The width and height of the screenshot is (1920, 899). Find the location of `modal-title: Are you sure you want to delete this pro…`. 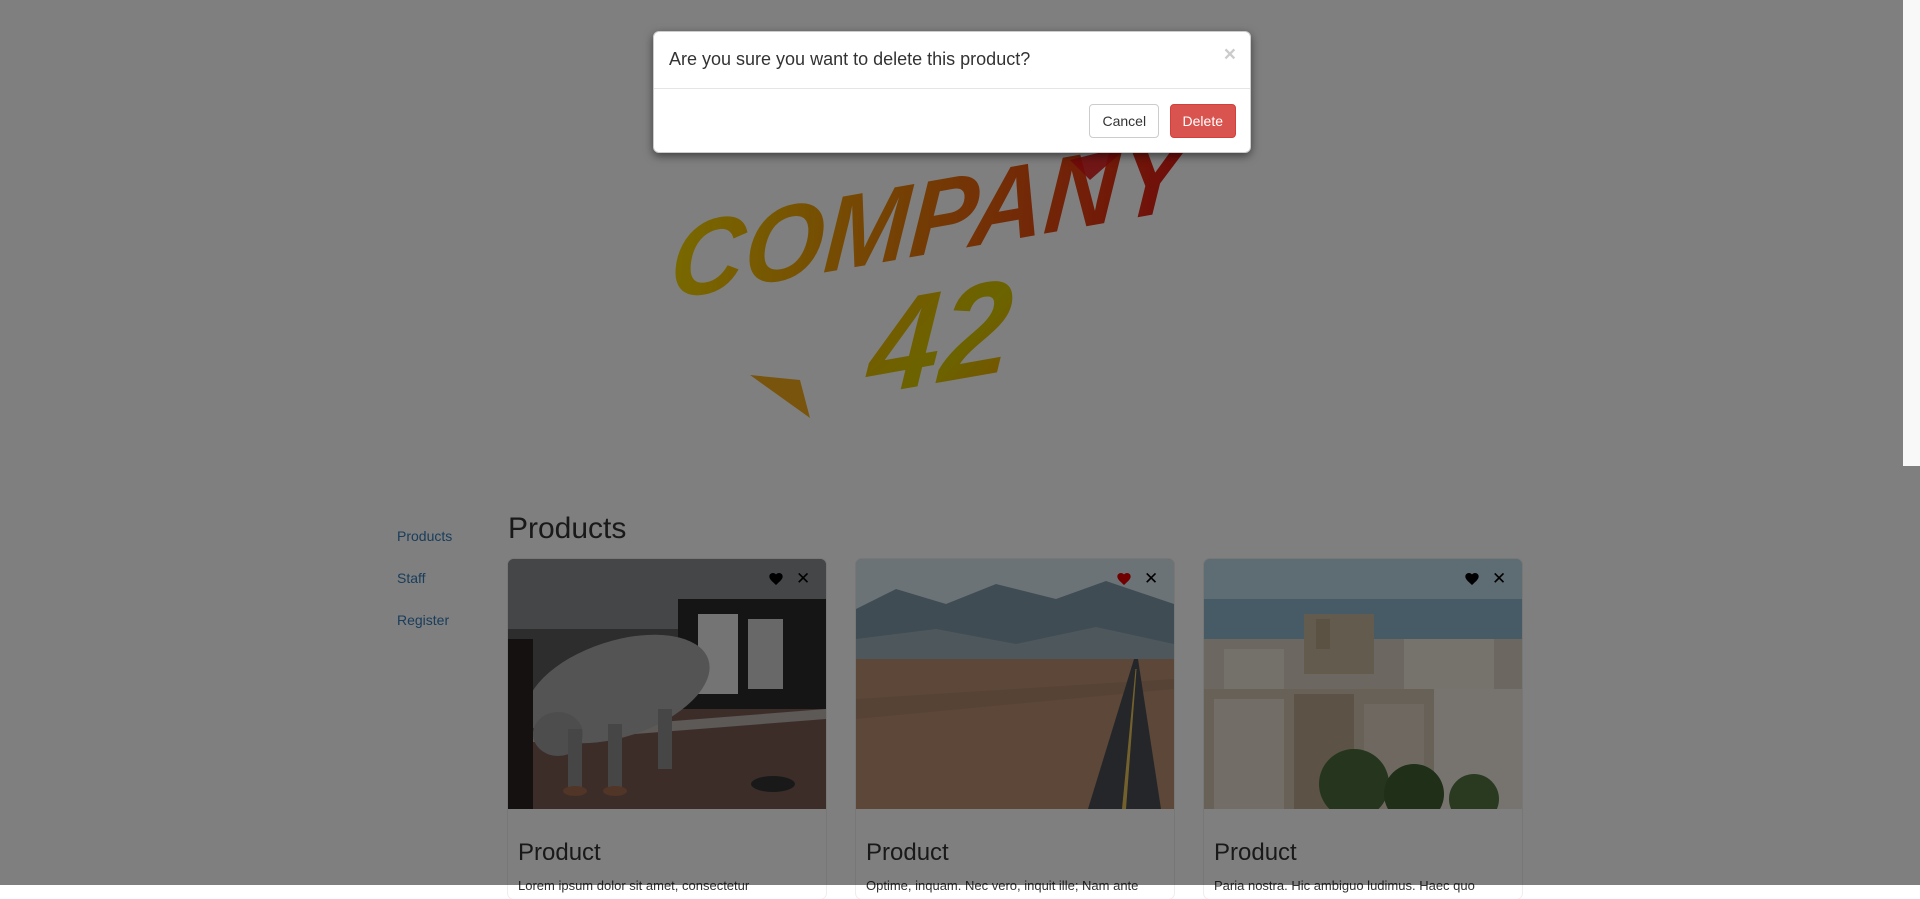

modal-title: Are you sure you want to delete this pro… is located at coordinates (850, 59).